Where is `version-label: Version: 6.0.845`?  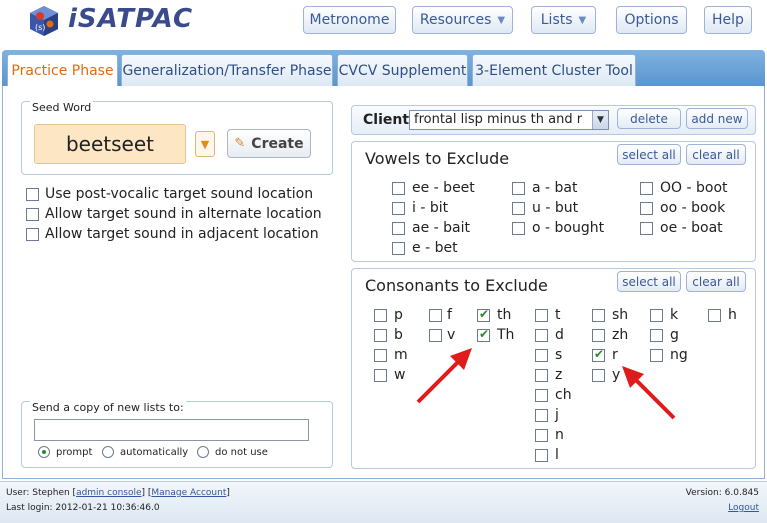
version-label: Version: 6.0.845 is located at coordinates (722, 493).